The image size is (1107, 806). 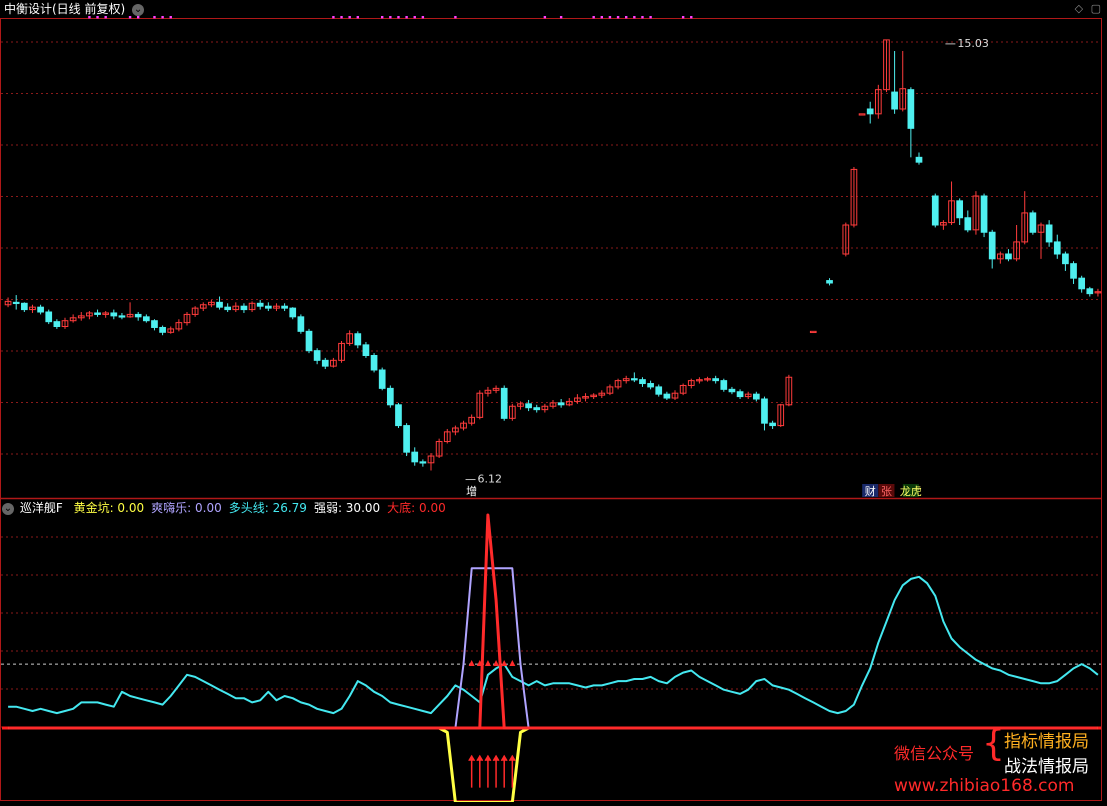 What do you see at coordinates (109, 508) in the screenshot?
I see `legend-item: 黄金坑: 0.00` at bounding box center [109, 508].